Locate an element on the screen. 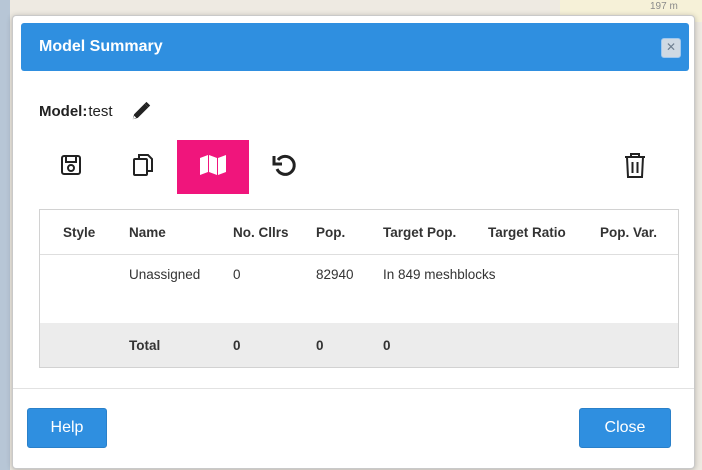 The height and width of the screenshot is (470, 702). copy-button is located at coordinates (143, 167).